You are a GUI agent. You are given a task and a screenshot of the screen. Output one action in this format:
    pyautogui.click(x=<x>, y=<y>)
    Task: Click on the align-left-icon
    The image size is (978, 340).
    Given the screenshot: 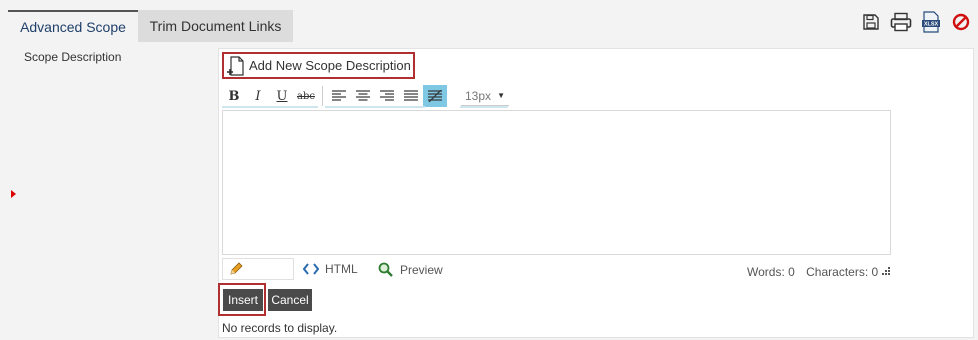 What is the action you would take?
    pyautogui.click(x=339, y=95)
    